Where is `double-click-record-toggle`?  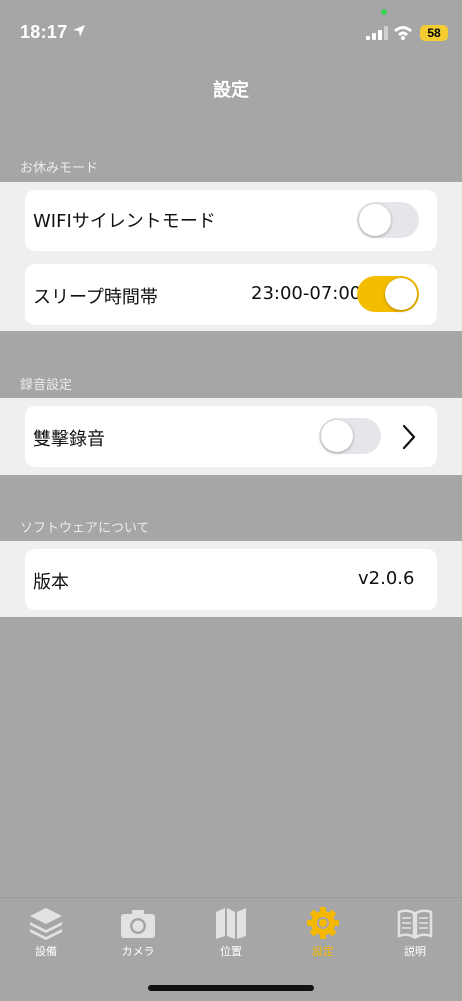 double-click-record-toggle is located at coordinates (350, 436).